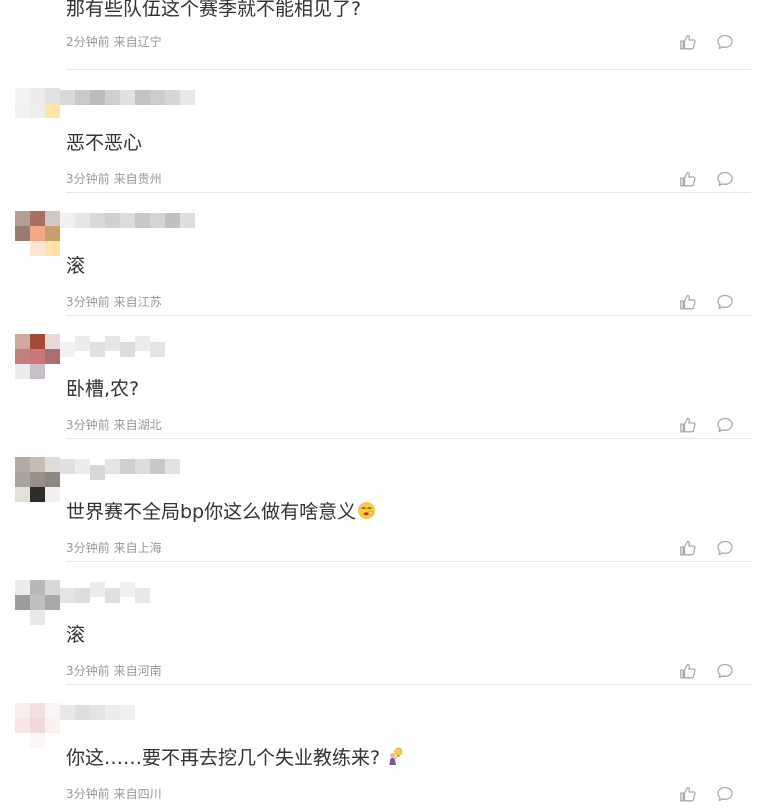 The image size is (758, 808). I want to click on comment-text-body: 世界赛不全局bp你这么做有啥意义, so click(211, 512).